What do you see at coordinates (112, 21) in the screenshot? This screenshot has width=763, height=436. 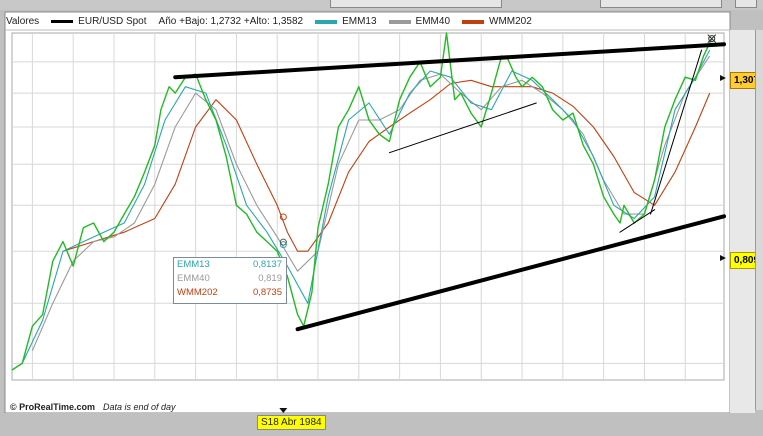 I see `legend-series-name: EUR/USD Spot` at bounding box center [112, 21].